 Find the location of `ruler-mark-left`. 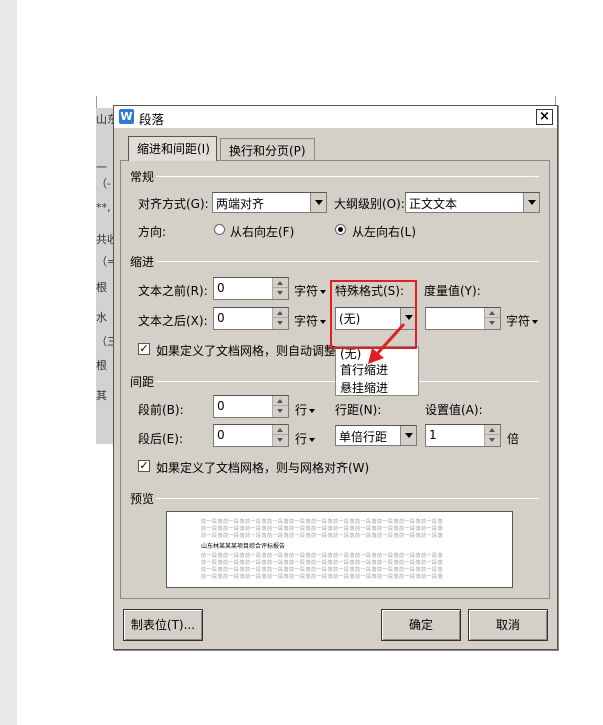

ruler-mark-left is located at coordinates (96, 102).